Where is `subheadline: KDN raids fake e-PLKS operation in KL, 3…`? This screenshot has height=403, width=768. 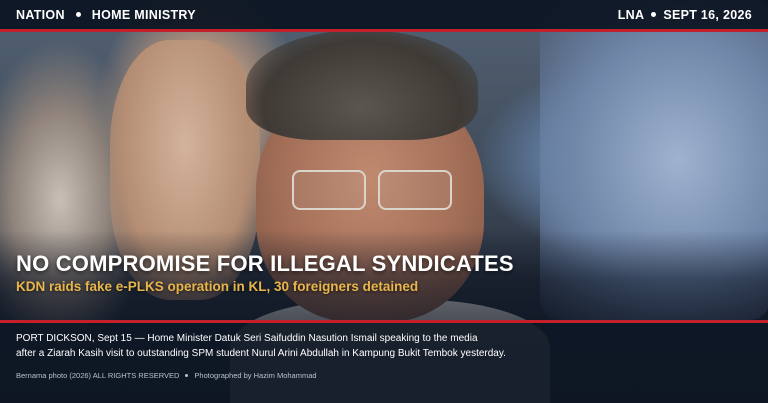
subheadline: KDN raids fake e-PLKS operation in KL, 3… is located at coordinates (217, 286).